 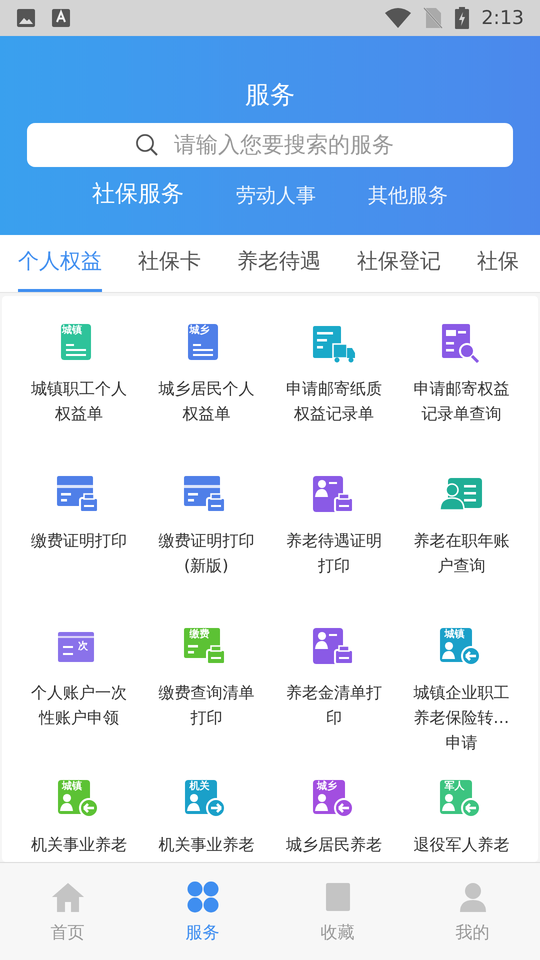 I want to click on service-label: 城乡居民个人权益单, so click(x=206, y=401).